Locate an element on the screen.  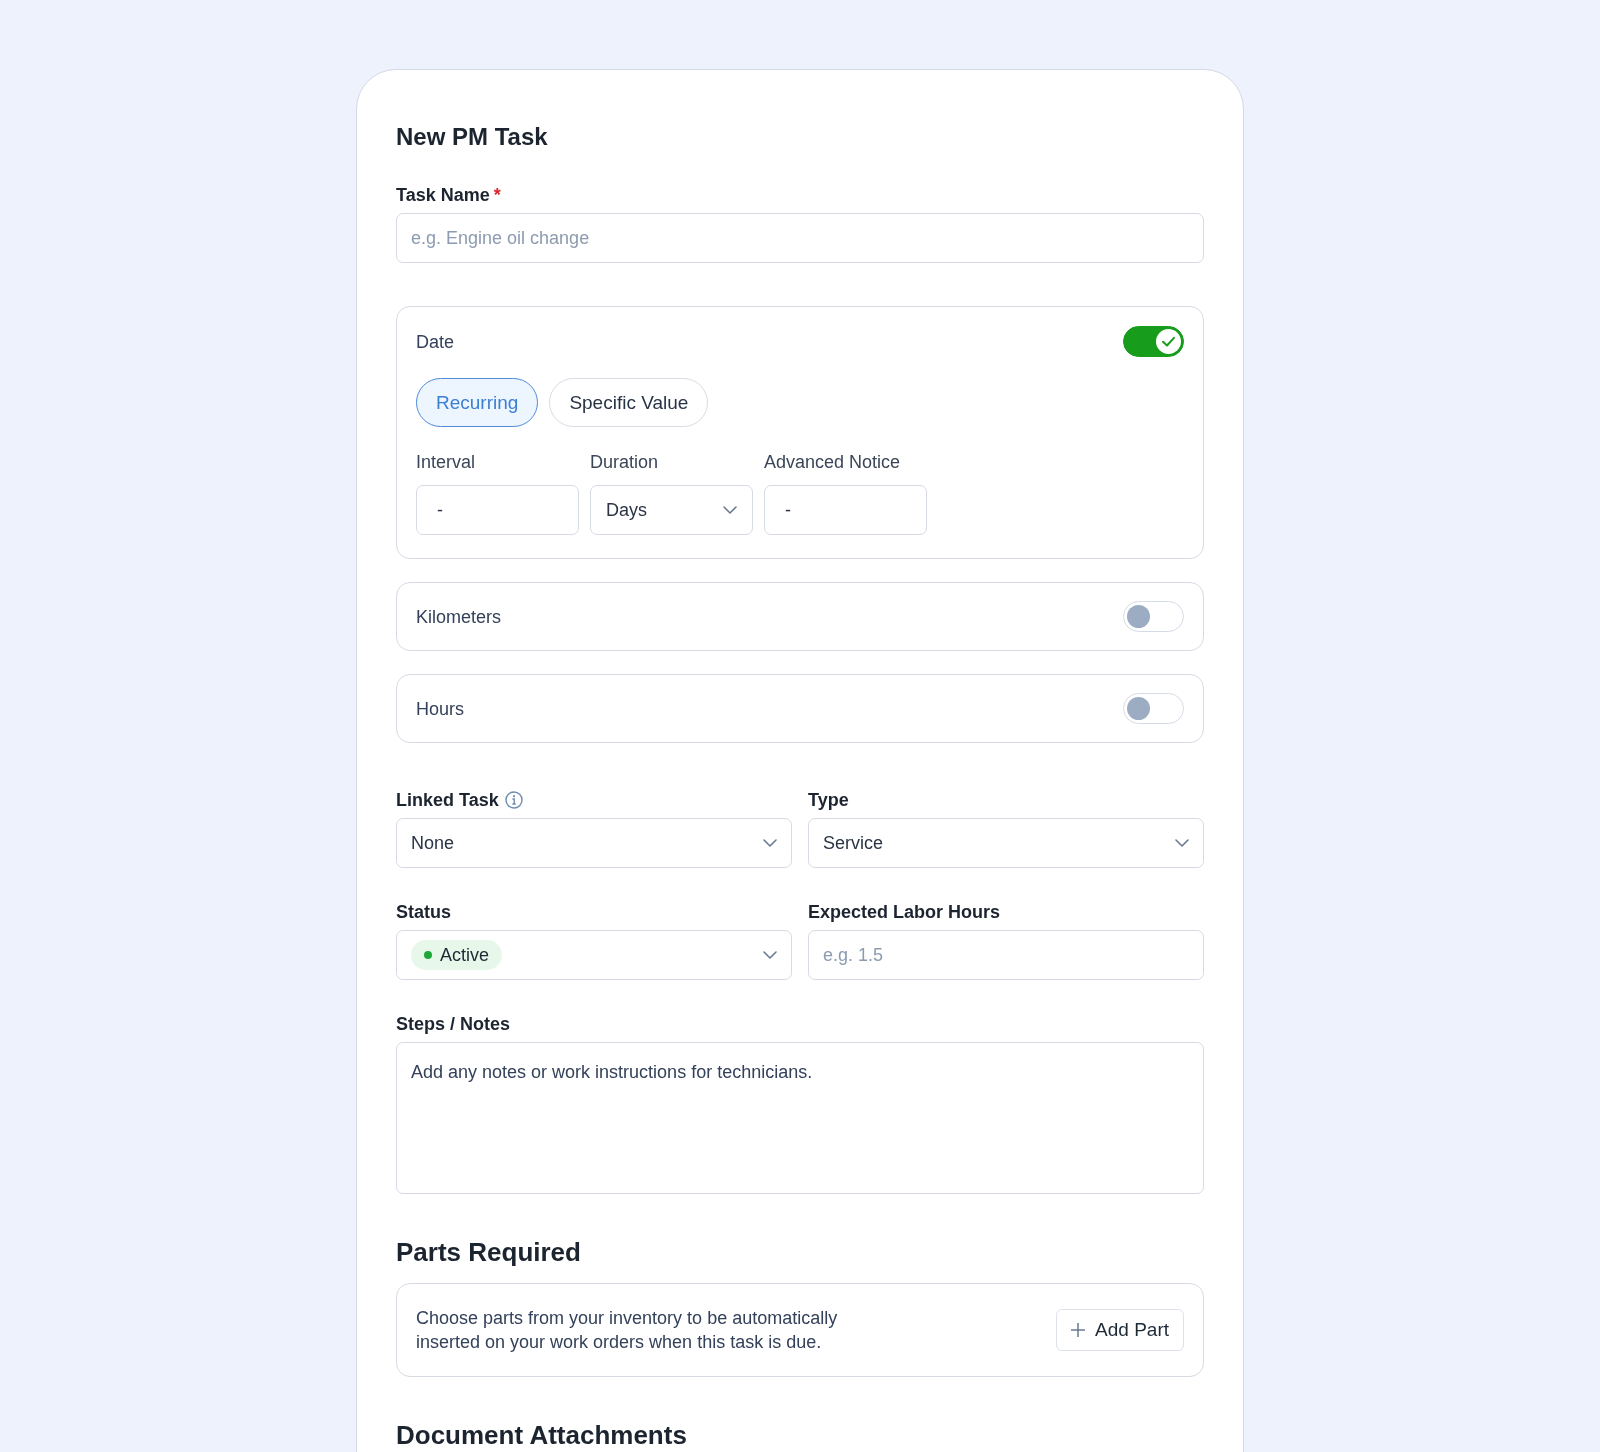
field-label: Linked Task is located at coordinates (447, 800).